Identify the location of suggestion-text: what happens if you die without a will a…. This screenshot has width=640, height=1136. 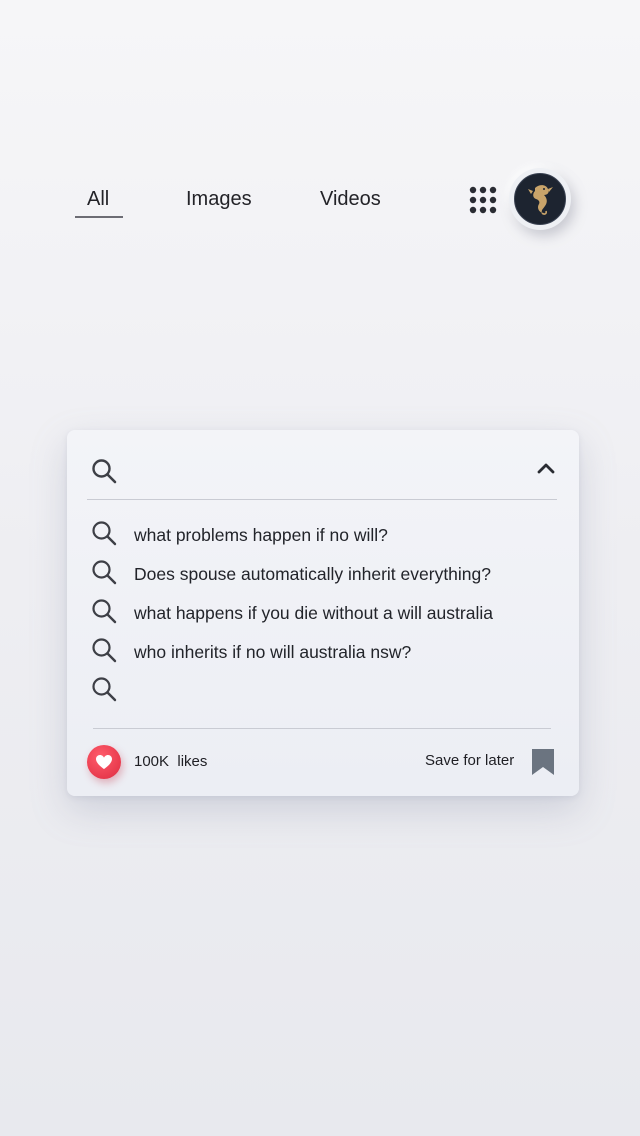
(313, 613).